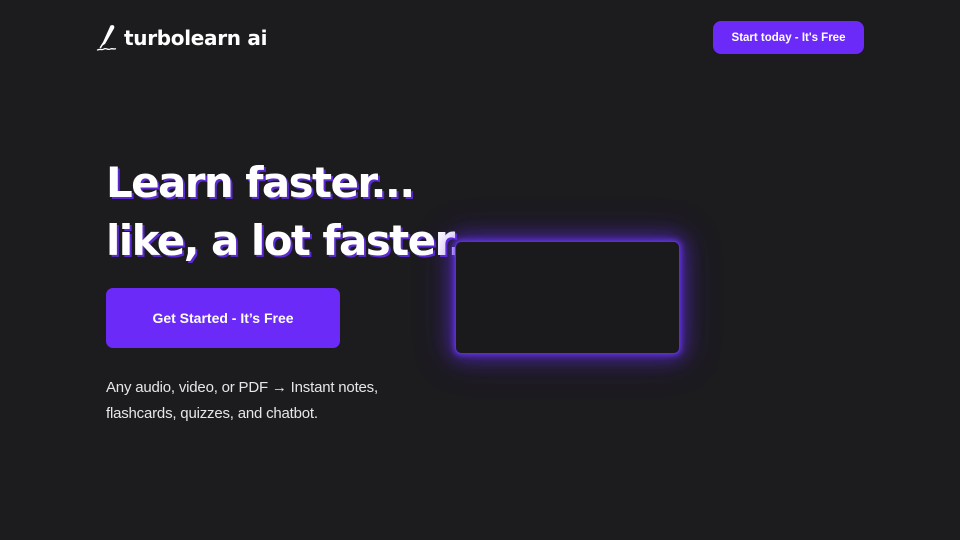 Image resolution: width=960 pixels, height=540 pixels. Describe the element at coordinates (788, 37) in the screenshot. I see `start-today-button: Start today - It's Free` at that location.